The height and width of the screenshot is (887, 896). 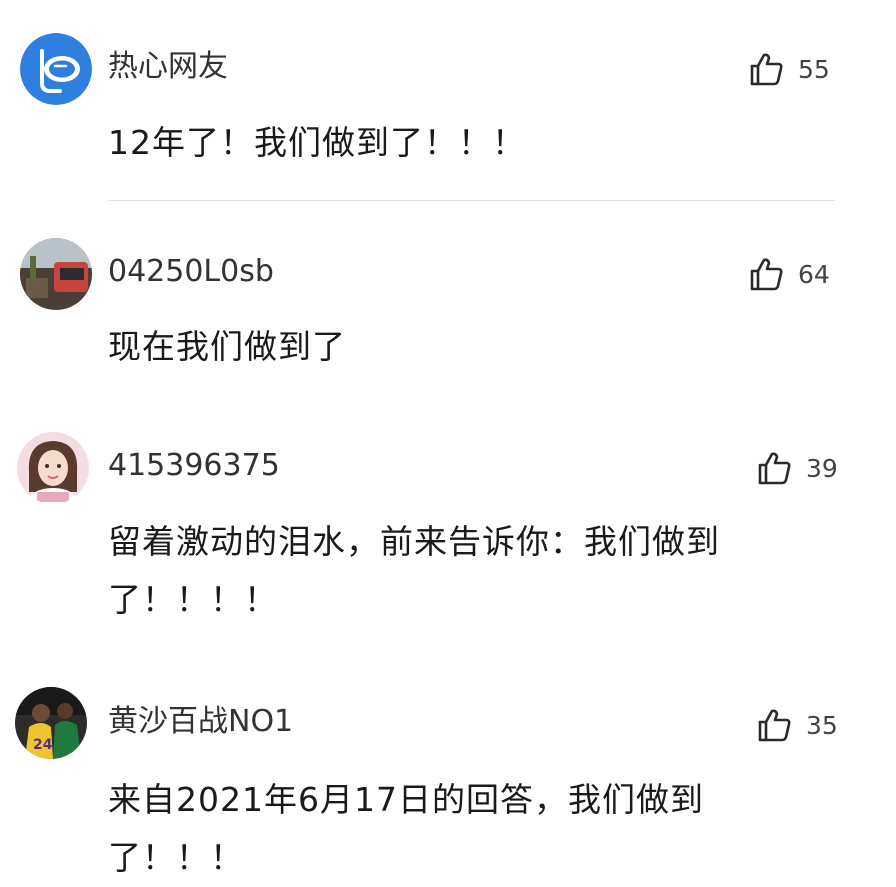 What do you see at coordinates (822, 725) in the screenshot?
I see `like-count: 35` at bounding box center [822, 725].